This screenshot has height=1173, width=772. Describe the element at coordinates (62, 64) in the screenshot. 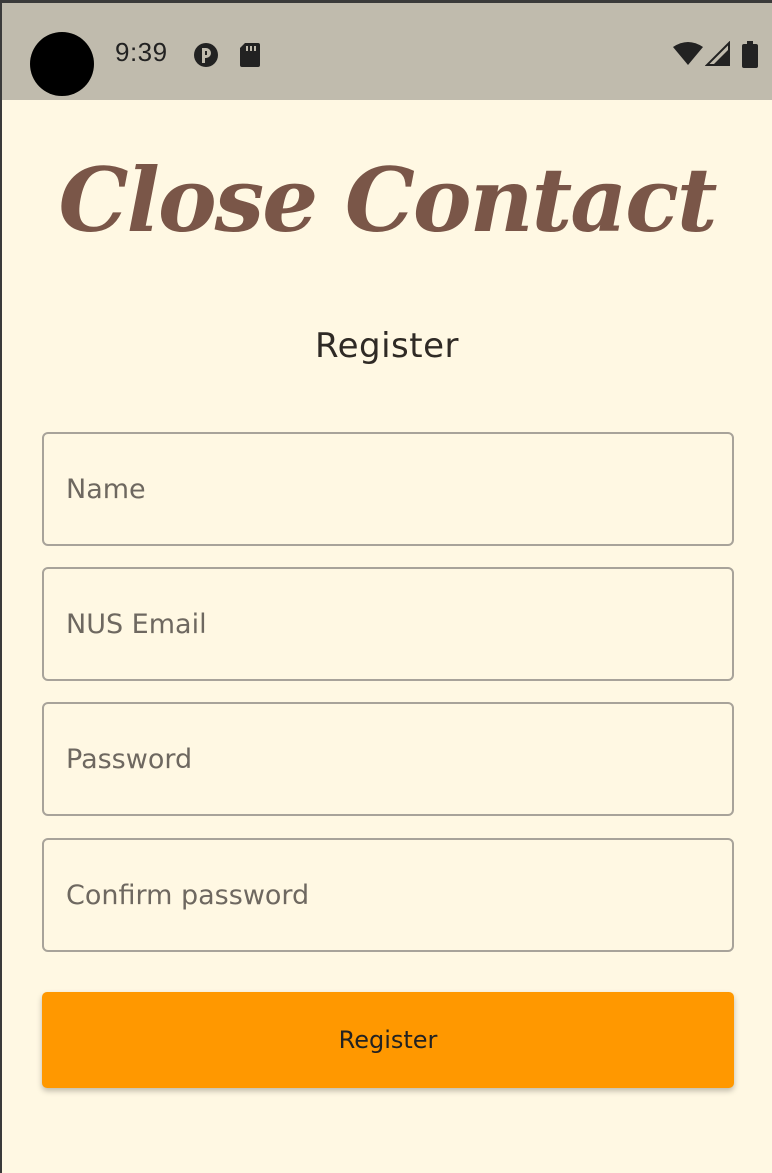

I see `camera-cutout` at that location.